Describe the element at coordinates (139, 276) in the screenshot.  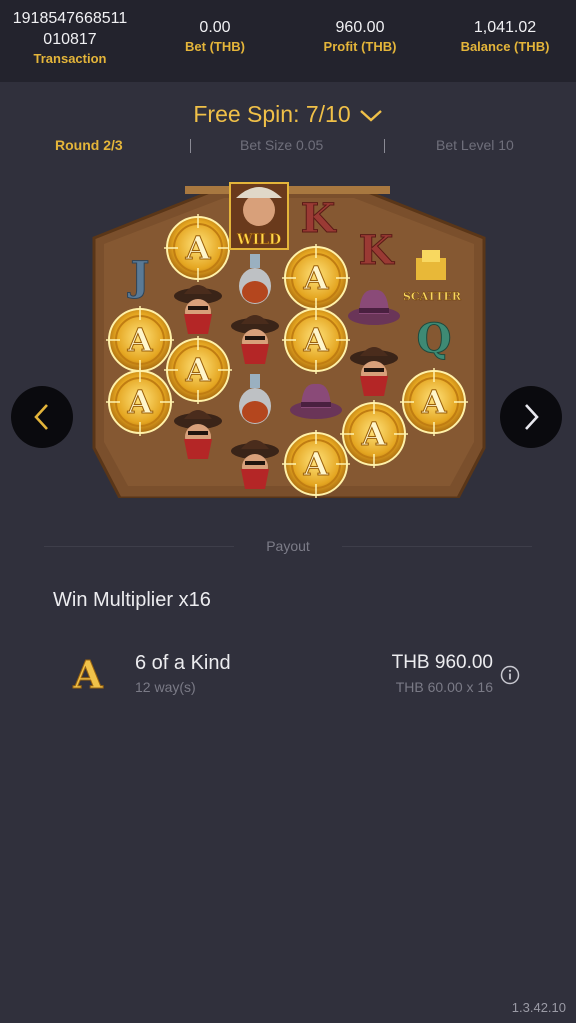
I see `svg-text: J` at that location.